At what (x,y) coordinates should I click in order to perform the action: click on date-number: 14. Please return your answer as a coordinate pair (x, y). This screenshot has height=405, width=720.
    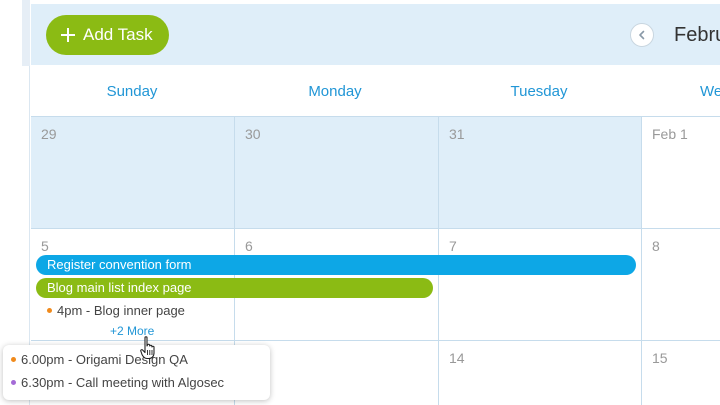
    Looking at the image, I should click on (457, 358).